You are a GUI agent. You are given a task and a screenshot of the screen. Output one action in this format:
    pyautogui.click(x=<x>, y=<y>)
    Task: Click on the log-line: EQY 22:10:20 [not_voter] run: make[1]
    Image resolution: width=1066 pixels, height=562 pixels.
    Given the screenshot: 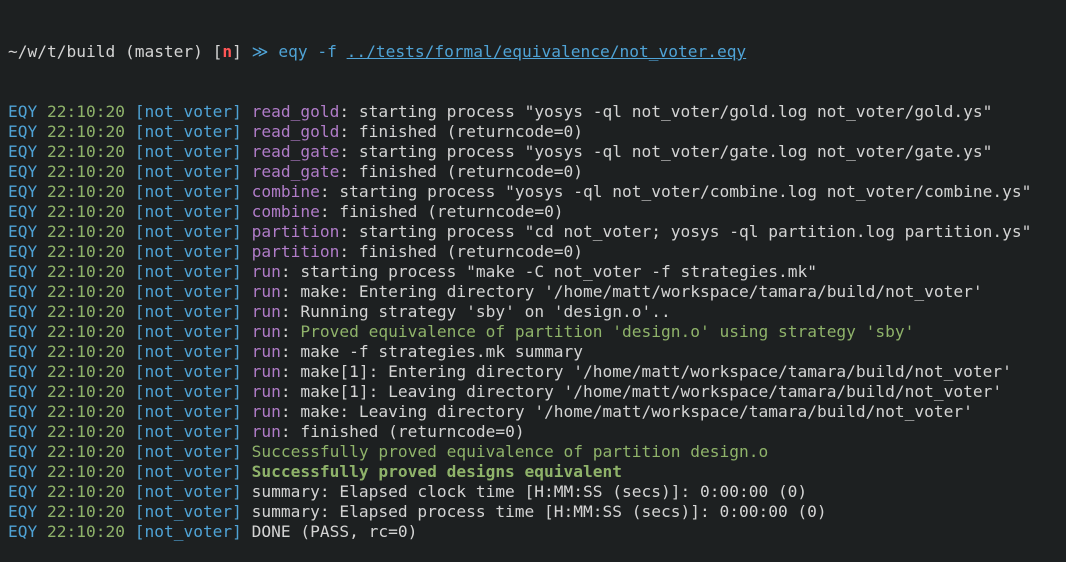 What is the action you would take?
    pyautogui.click(x=510, y=371)
    